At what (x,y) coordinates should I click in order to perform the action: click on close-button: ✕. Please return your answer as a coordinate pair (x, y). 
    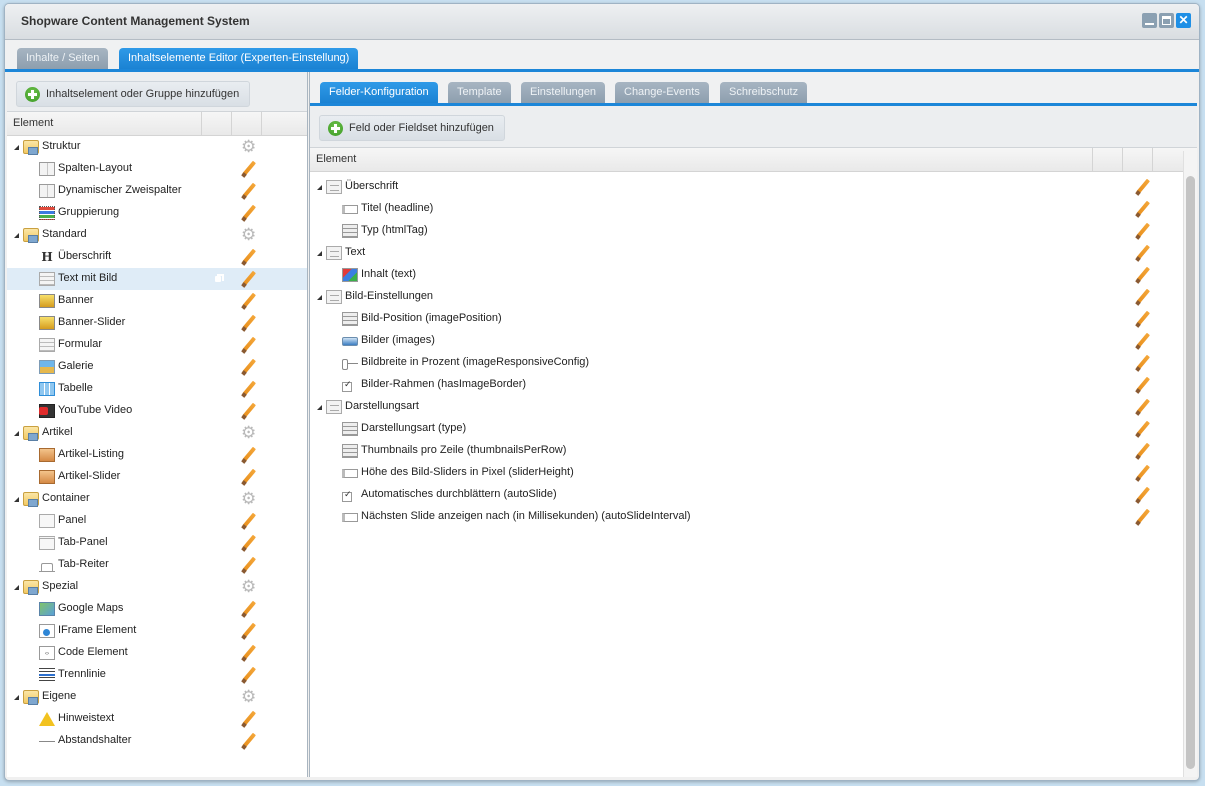
    Looking at the image, I should click on (1183, 20).